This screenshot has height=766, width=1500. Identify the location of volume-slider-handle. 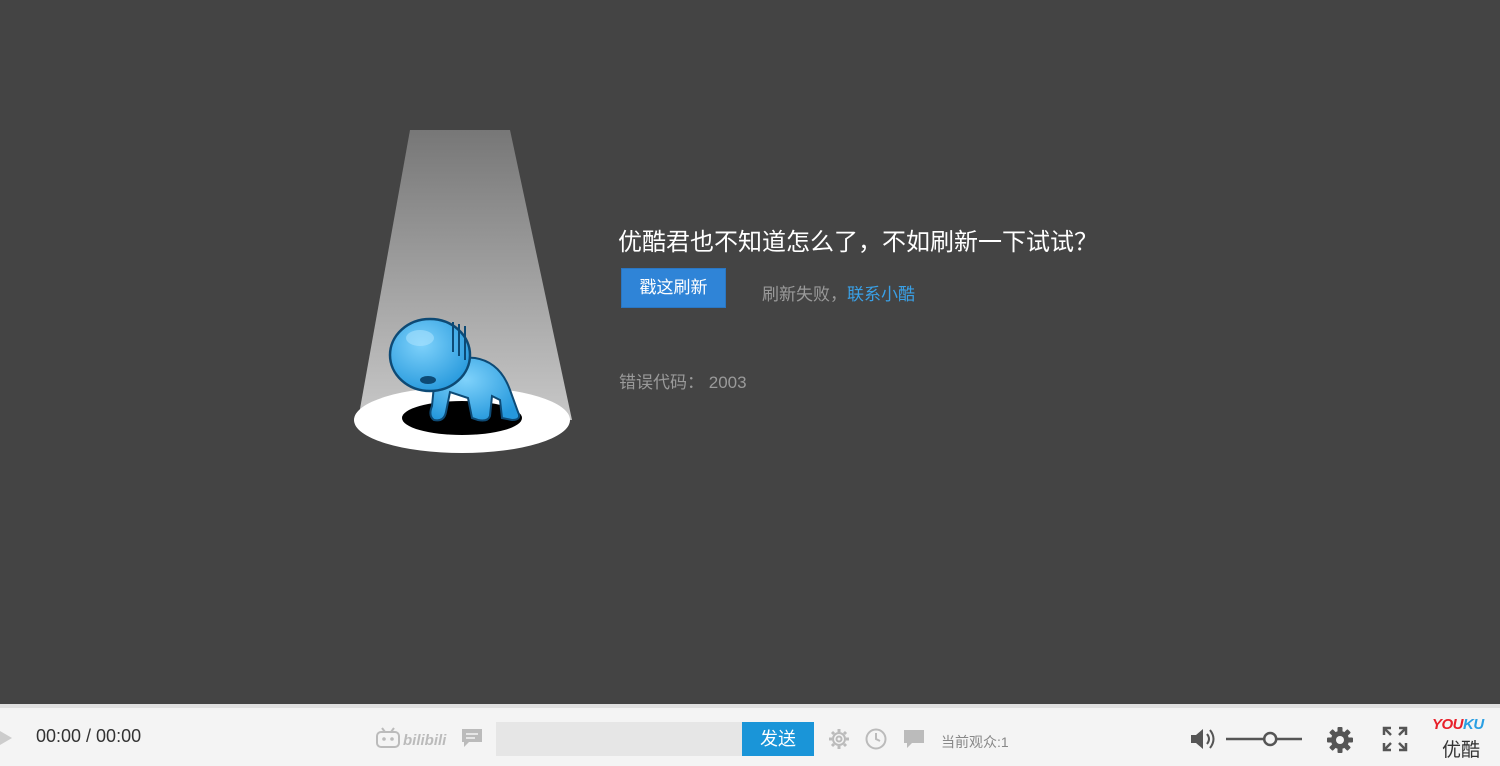
(1270, 739).